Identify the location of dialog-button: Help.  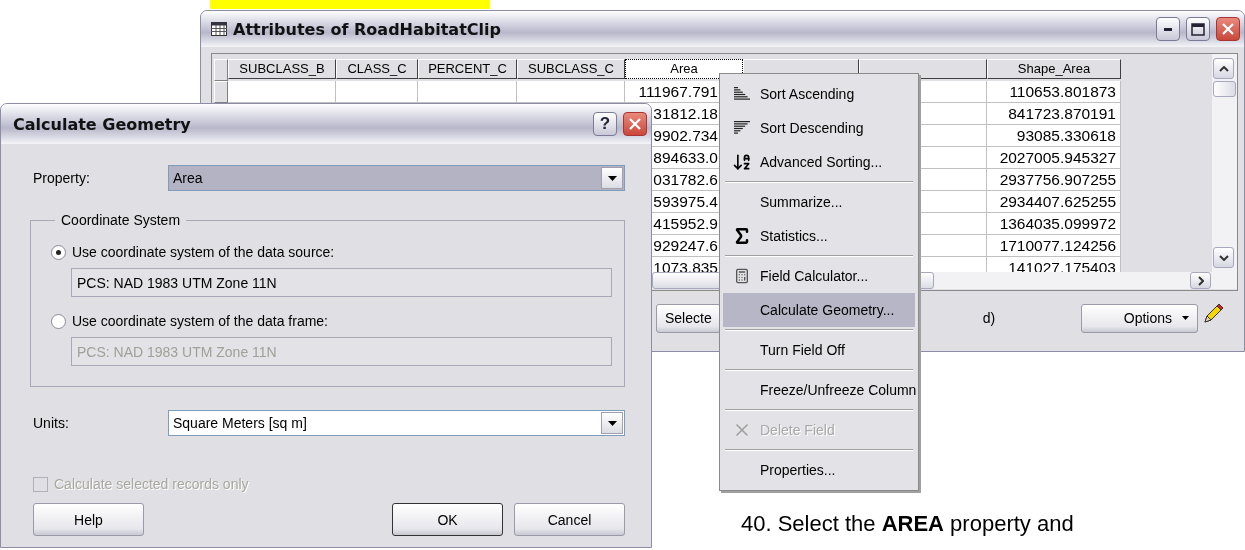
(88, 519).